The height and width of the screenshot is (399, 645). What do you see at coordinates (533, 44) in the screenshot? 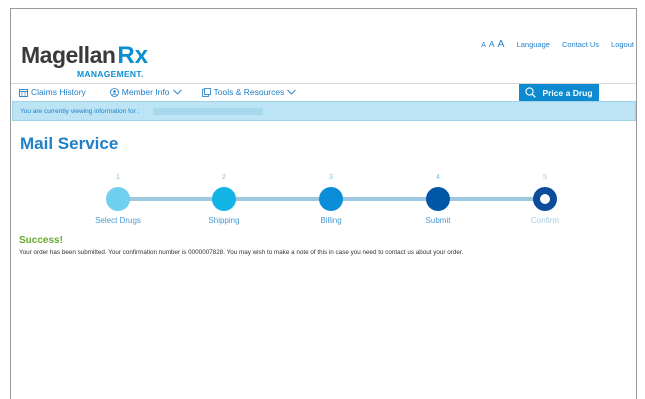
I see `language-link: Language` at bounding box center [533, 44].